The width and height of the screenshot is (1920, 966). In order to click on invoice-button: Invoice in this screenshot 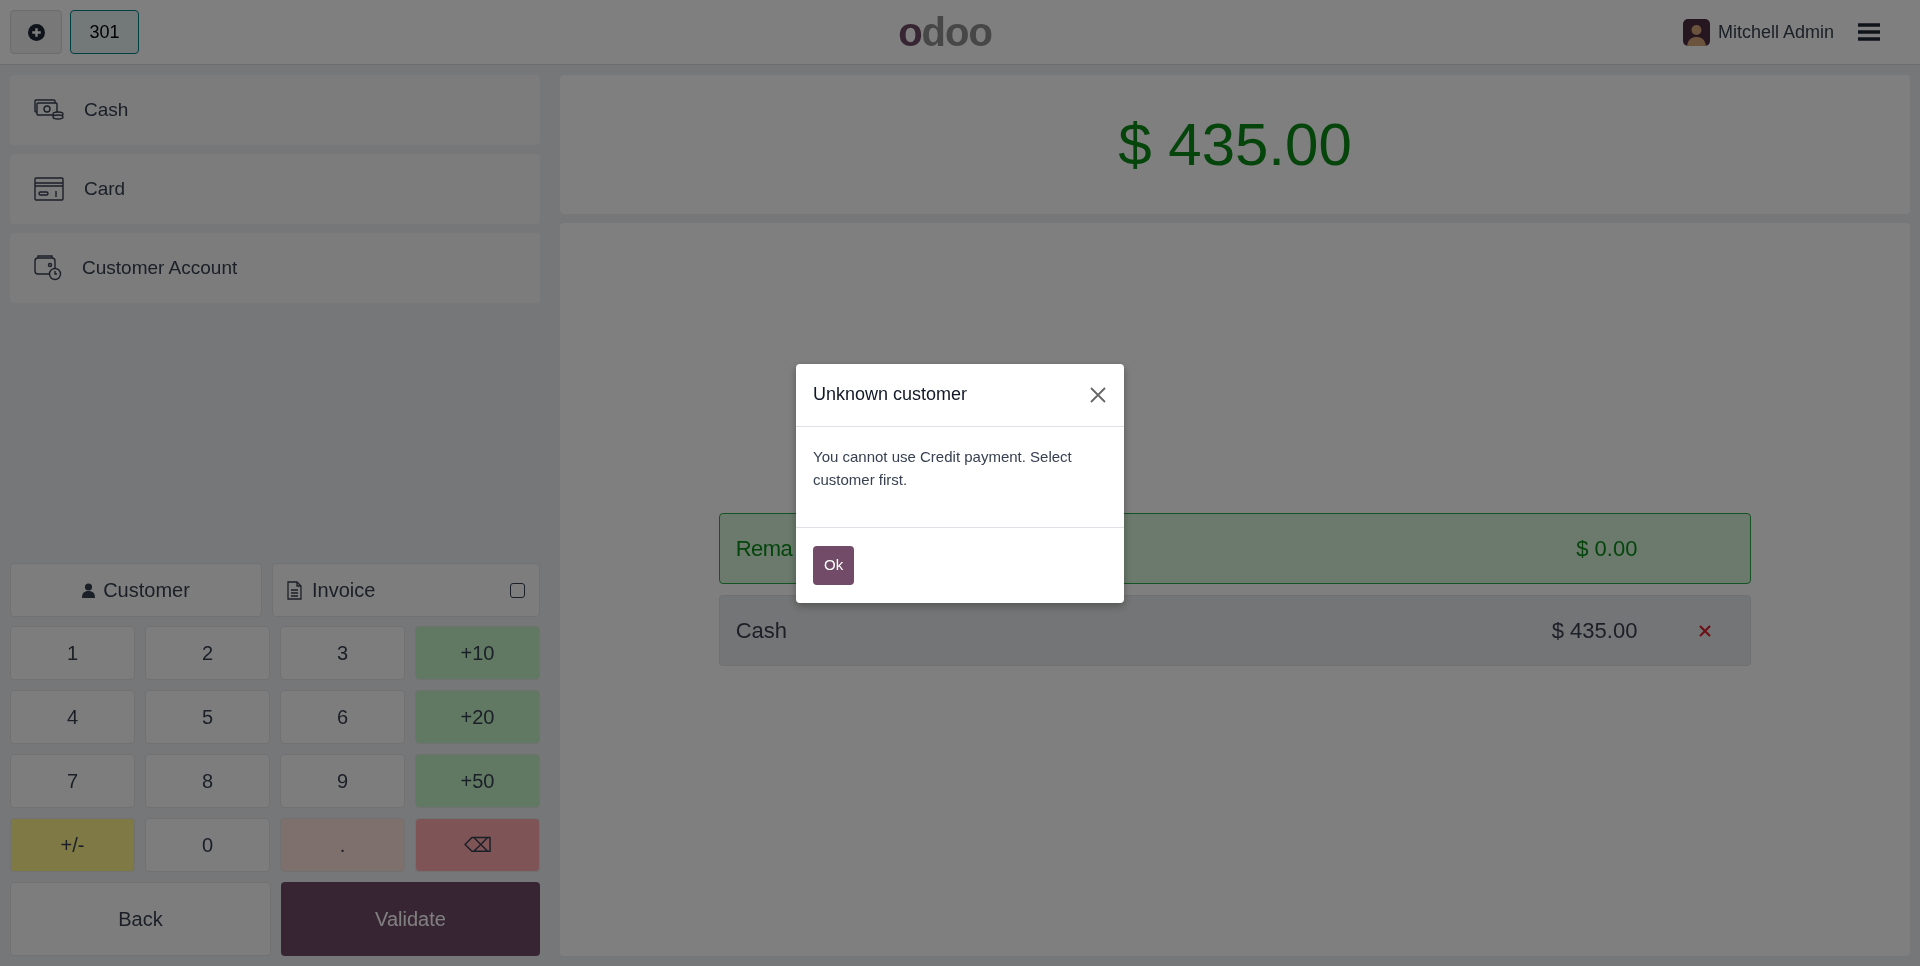, I will do `click(406, 590)`.